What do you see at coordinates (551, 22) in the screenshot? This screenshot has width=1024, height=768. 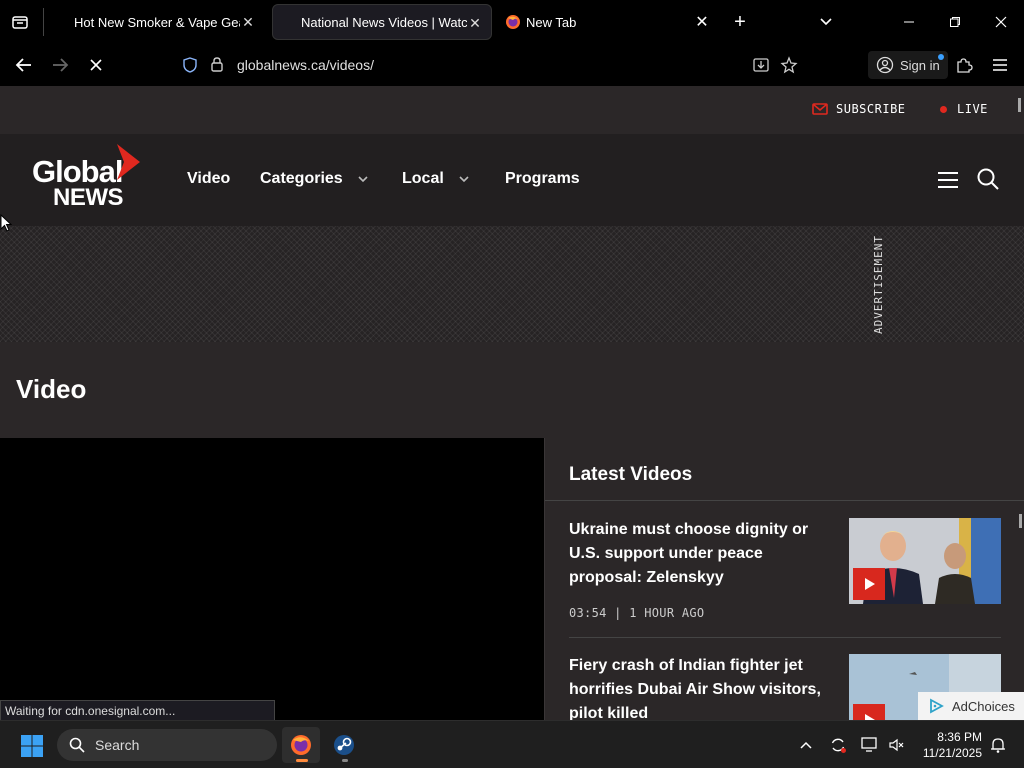 I see `tab-title: New Tab` at bounding box center [551, 22].